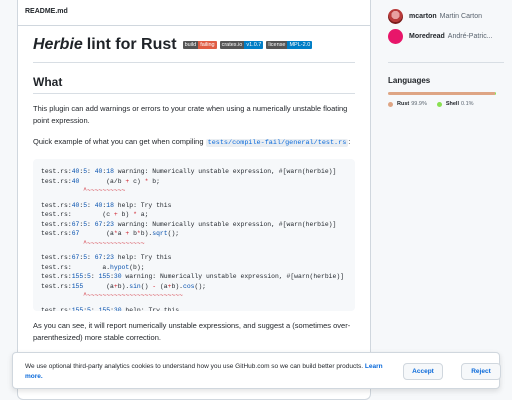  What do you see at coordinates (455, 104) in the screenshot?
I see `language-item-shell: Shell 0.1%` at bounding box center [455, 104].